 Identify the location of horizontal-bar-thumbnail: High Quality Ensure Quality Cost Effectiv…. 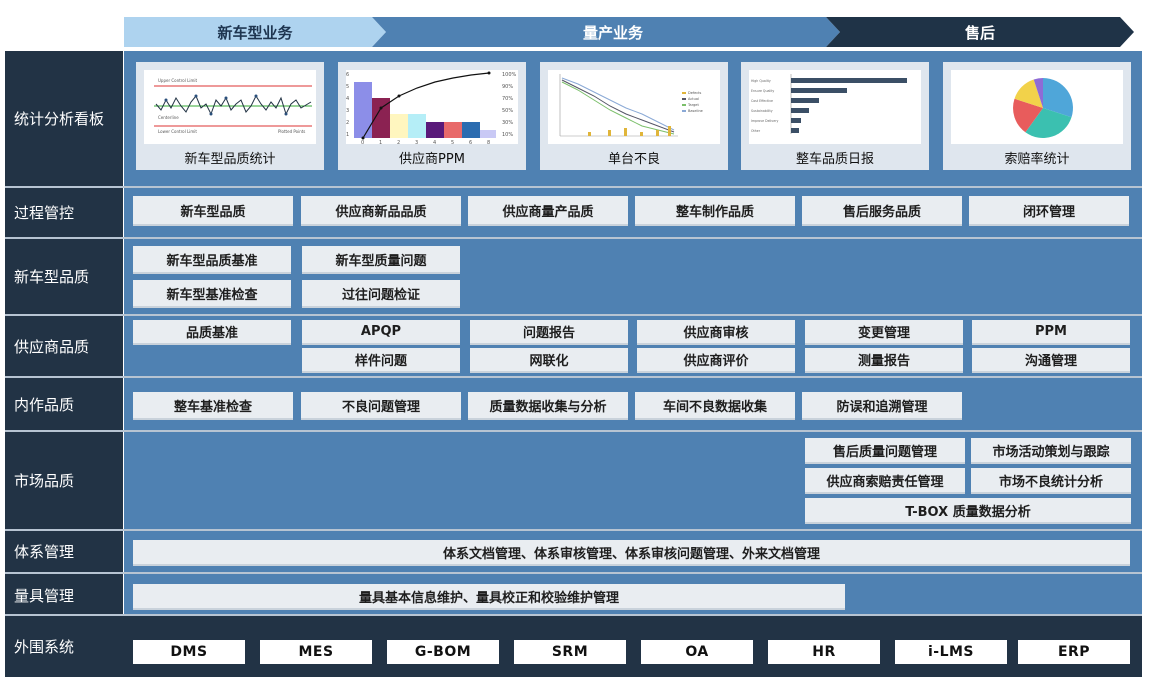
(835, 107).